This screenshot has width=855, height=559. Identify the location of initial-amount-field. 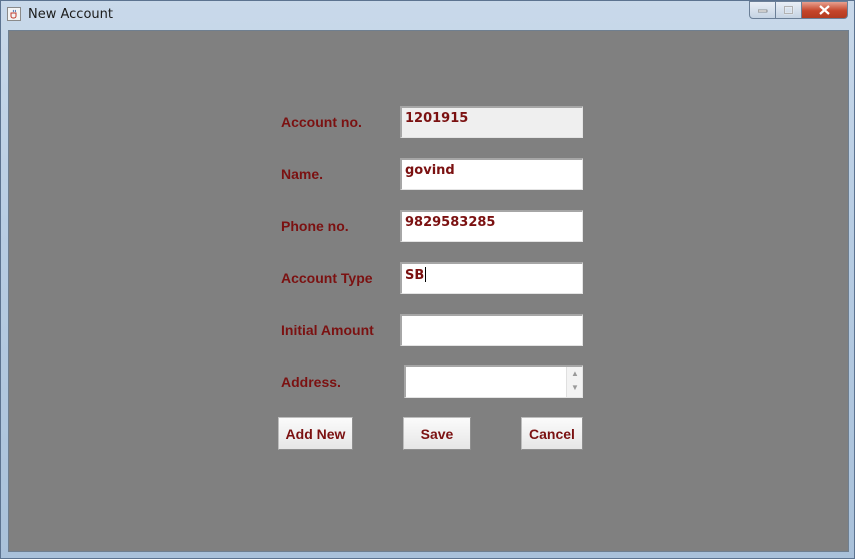
(491, 330).